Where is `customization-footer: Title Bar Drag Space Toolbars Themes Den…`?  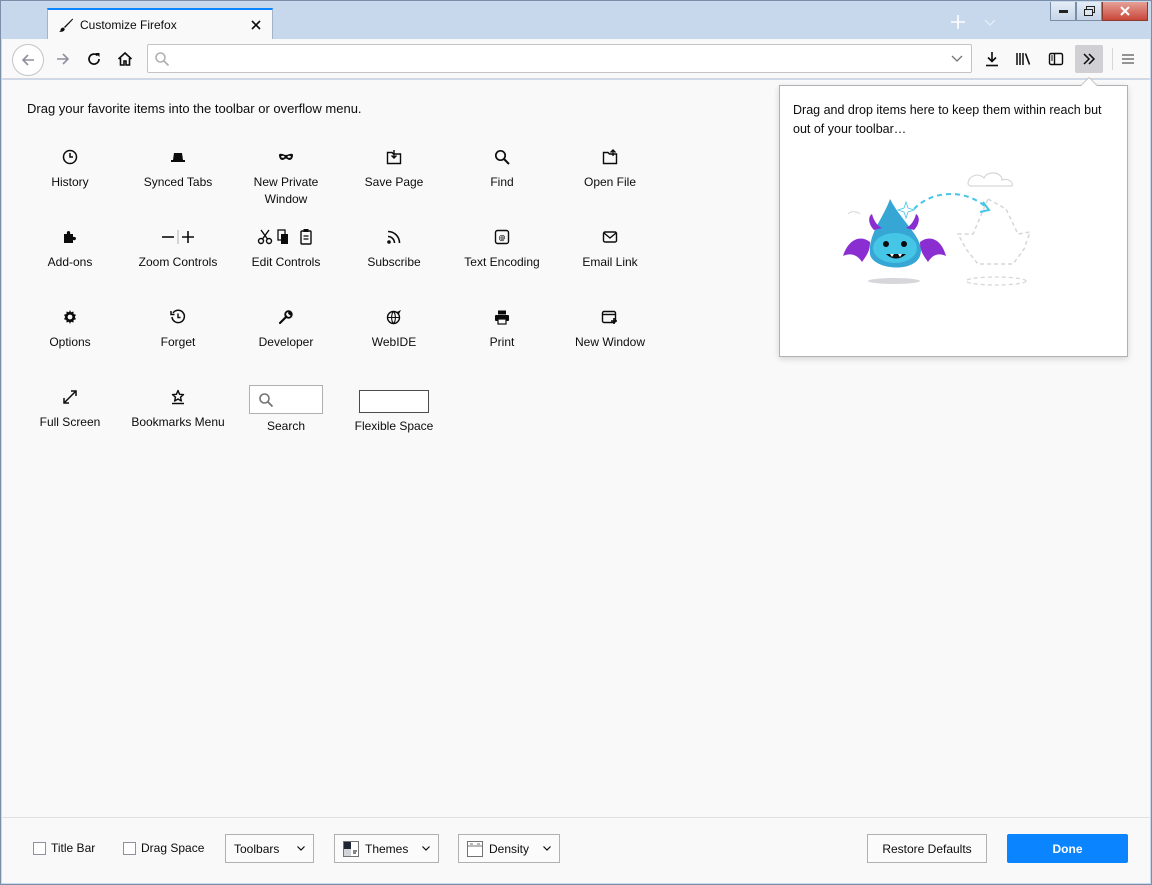 customization-footer: Title Bar Drag Space Toolbars Themes Den… is located at coordinates (576, 850).